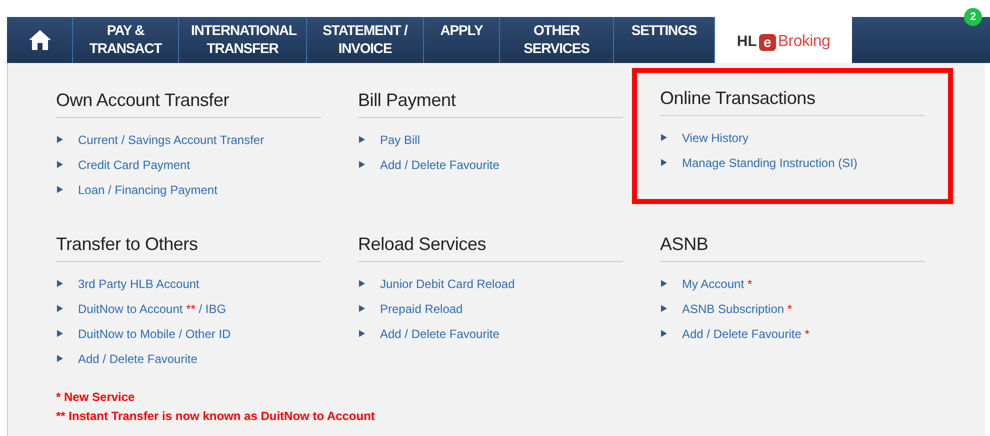 This screenshot has height=436, width=990. I want to click on section-heading: Online Transactions, so click(792, 102).